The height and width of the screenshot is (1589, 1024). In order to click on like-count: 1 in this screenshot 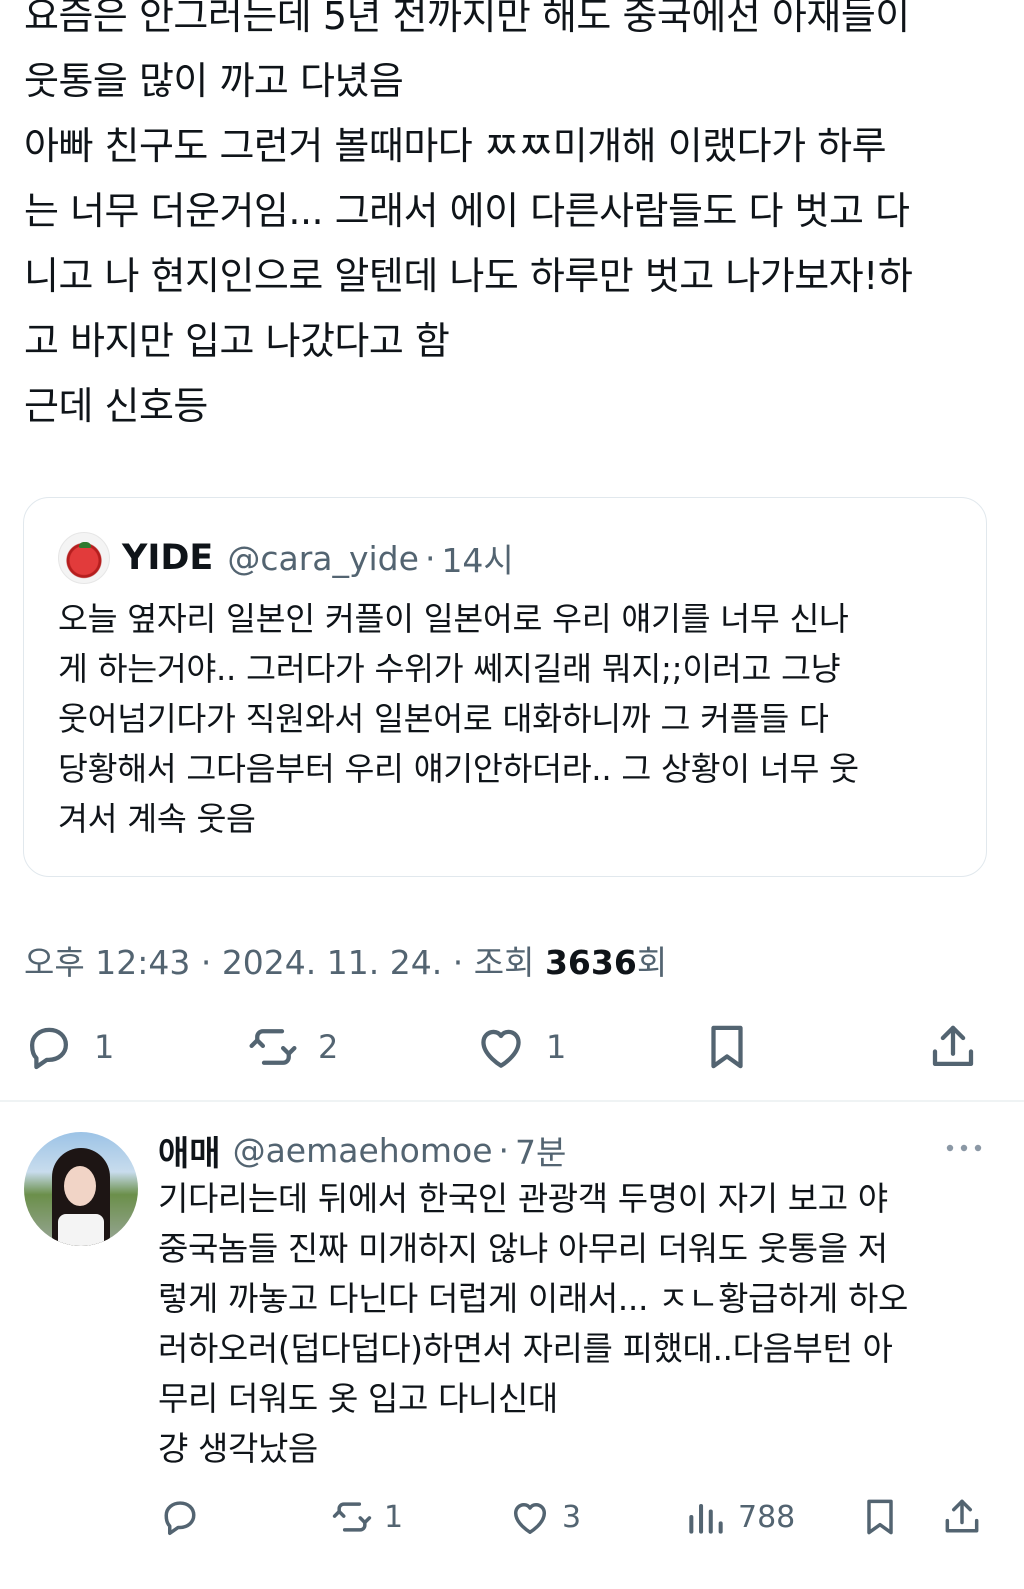, I will do `click(556, 1047)`.